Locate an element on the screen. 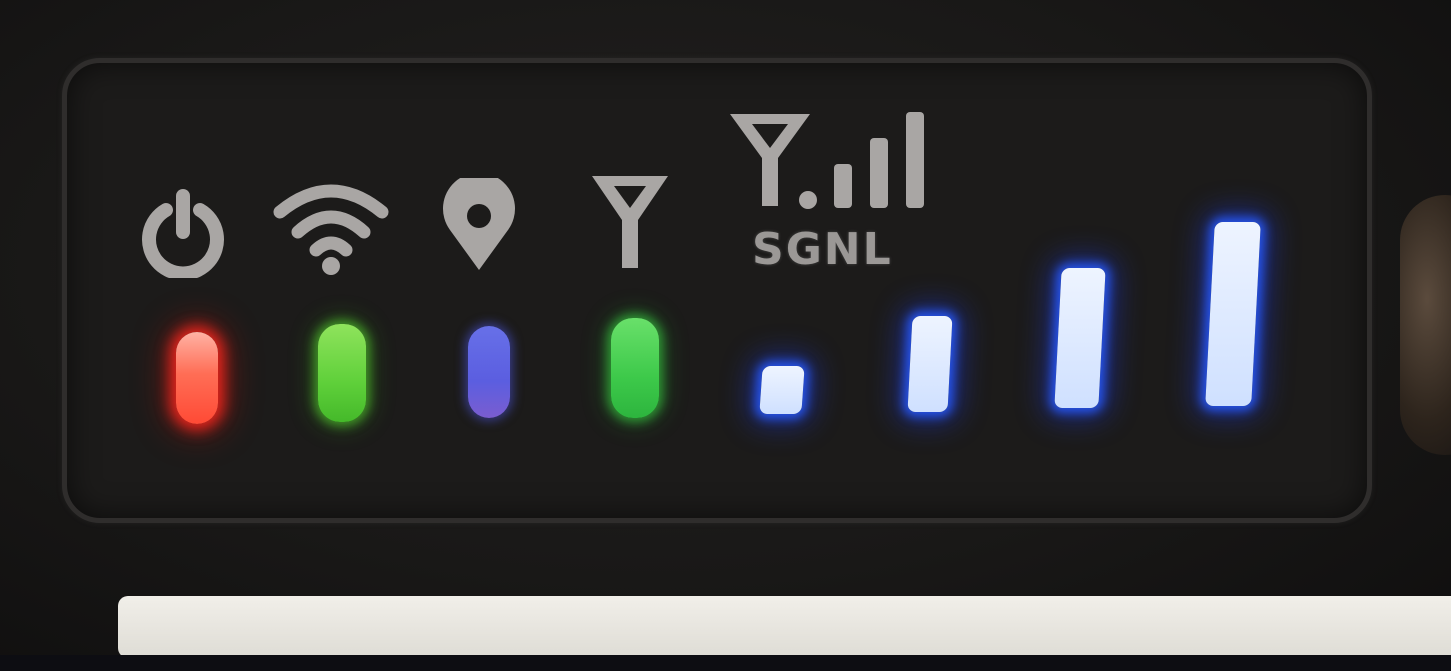 Image resolution: width=1451 pixels, height=671 pixels. antenna-icon is located at coordinates (630, 220).